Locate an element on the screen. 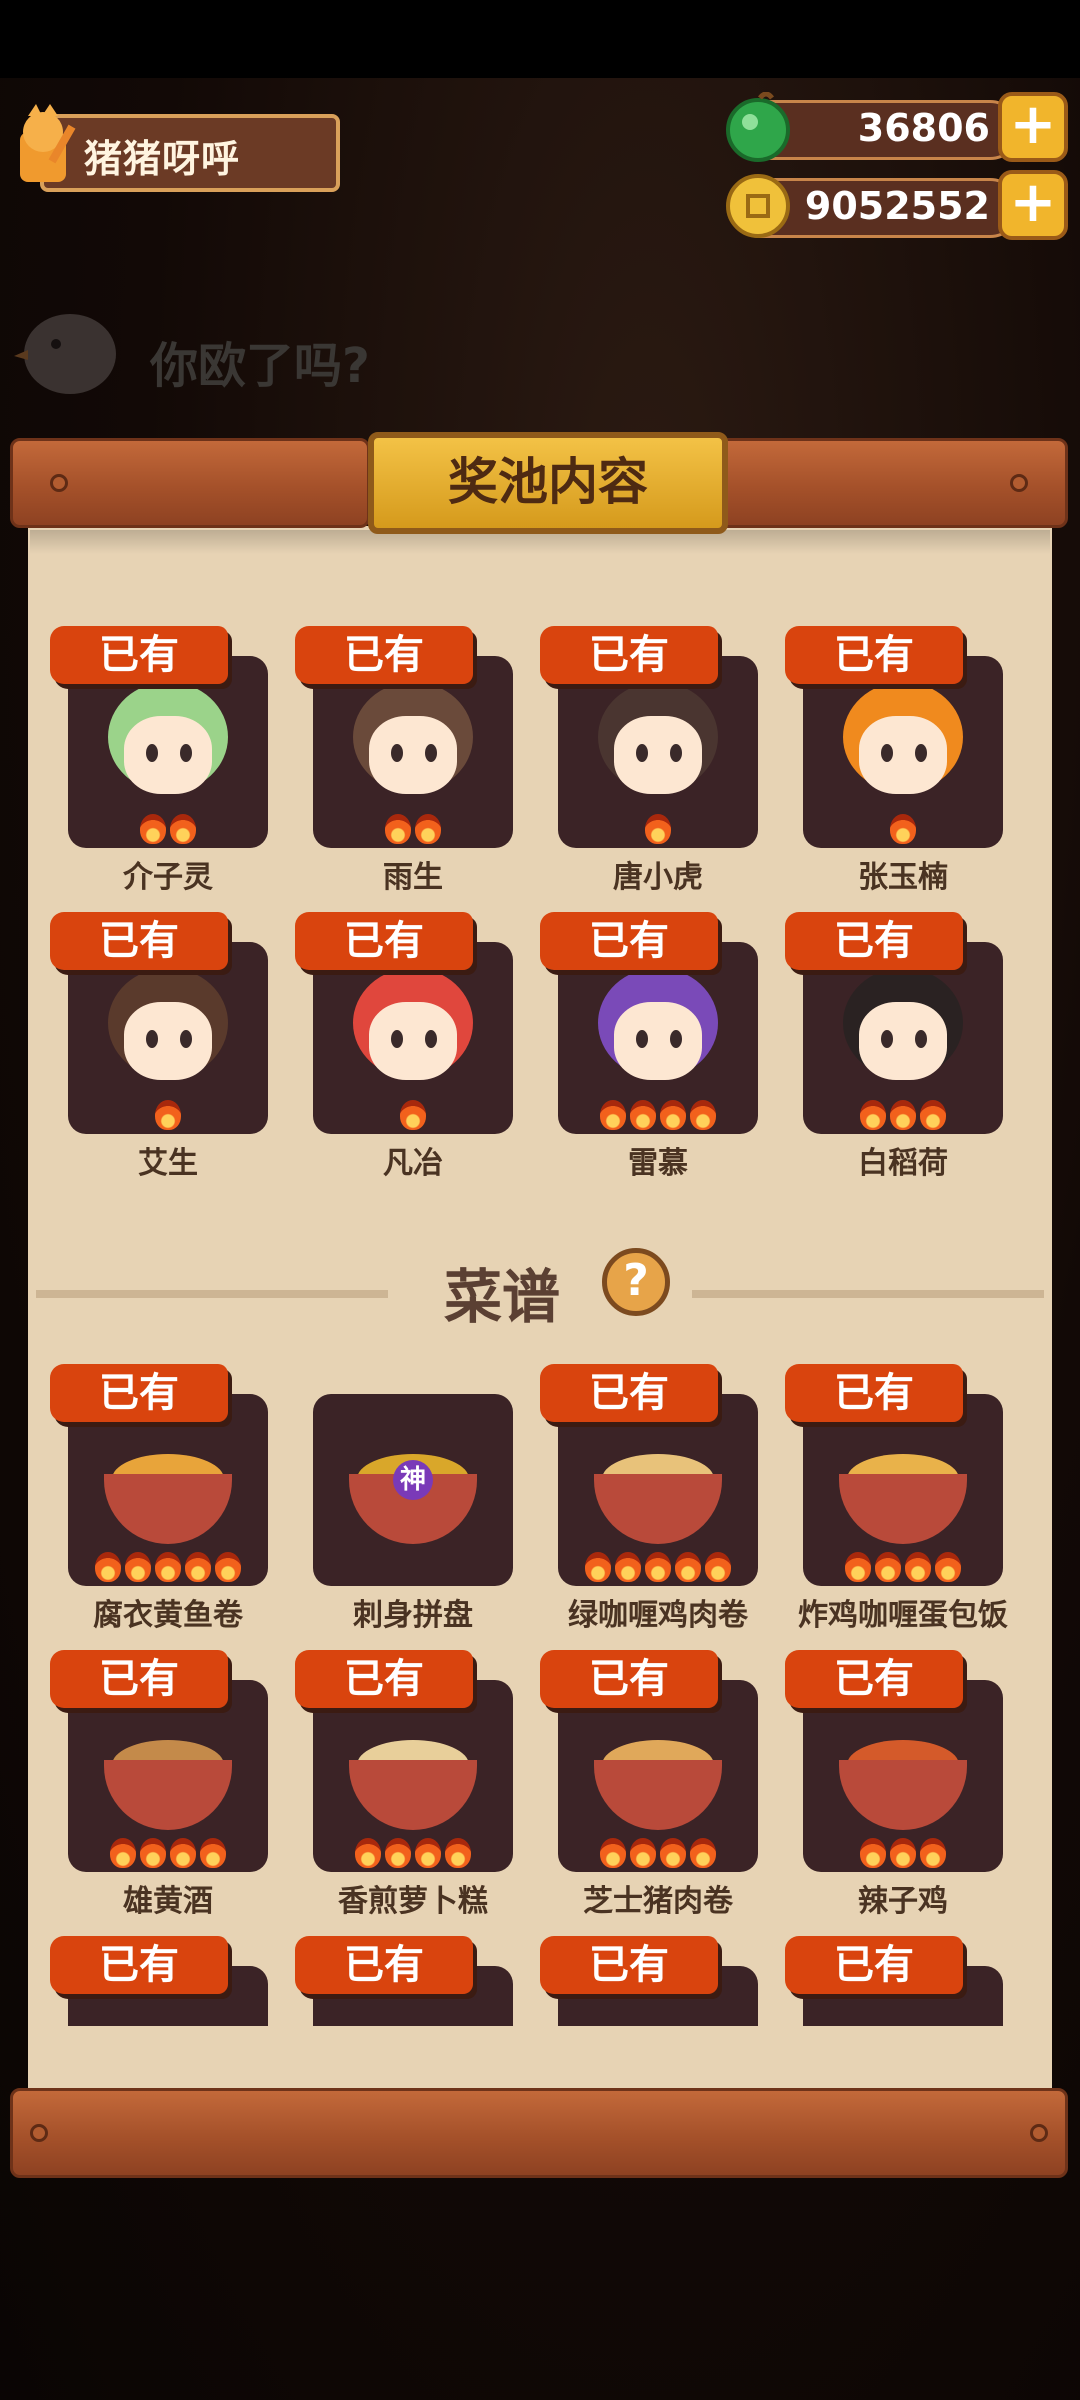 This screenshot has width=1080, height=2400. recipe-name: 腐衣黄鱼卷 is located at coordinates (168, 1615).